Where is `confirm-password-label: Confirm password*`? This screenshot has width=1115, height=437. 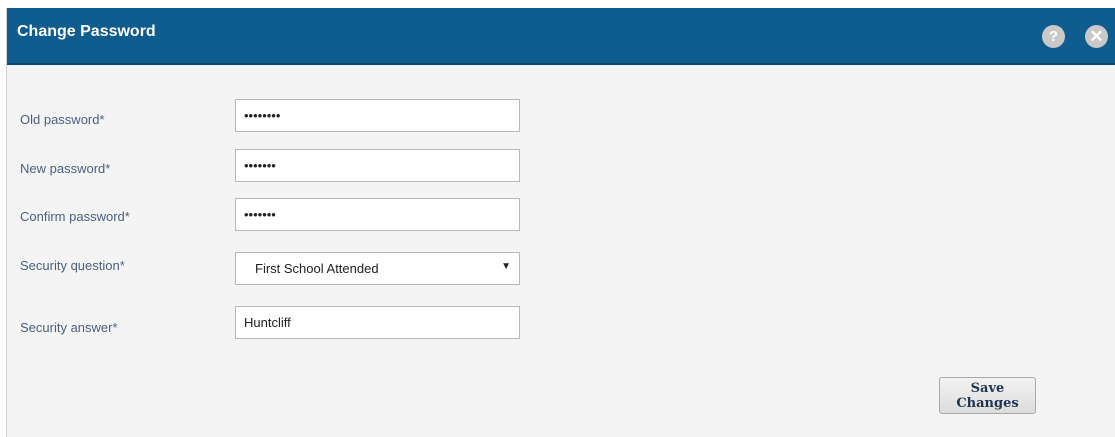
confirm-password-label: Confirm password* is located at coordinates (75, 216).